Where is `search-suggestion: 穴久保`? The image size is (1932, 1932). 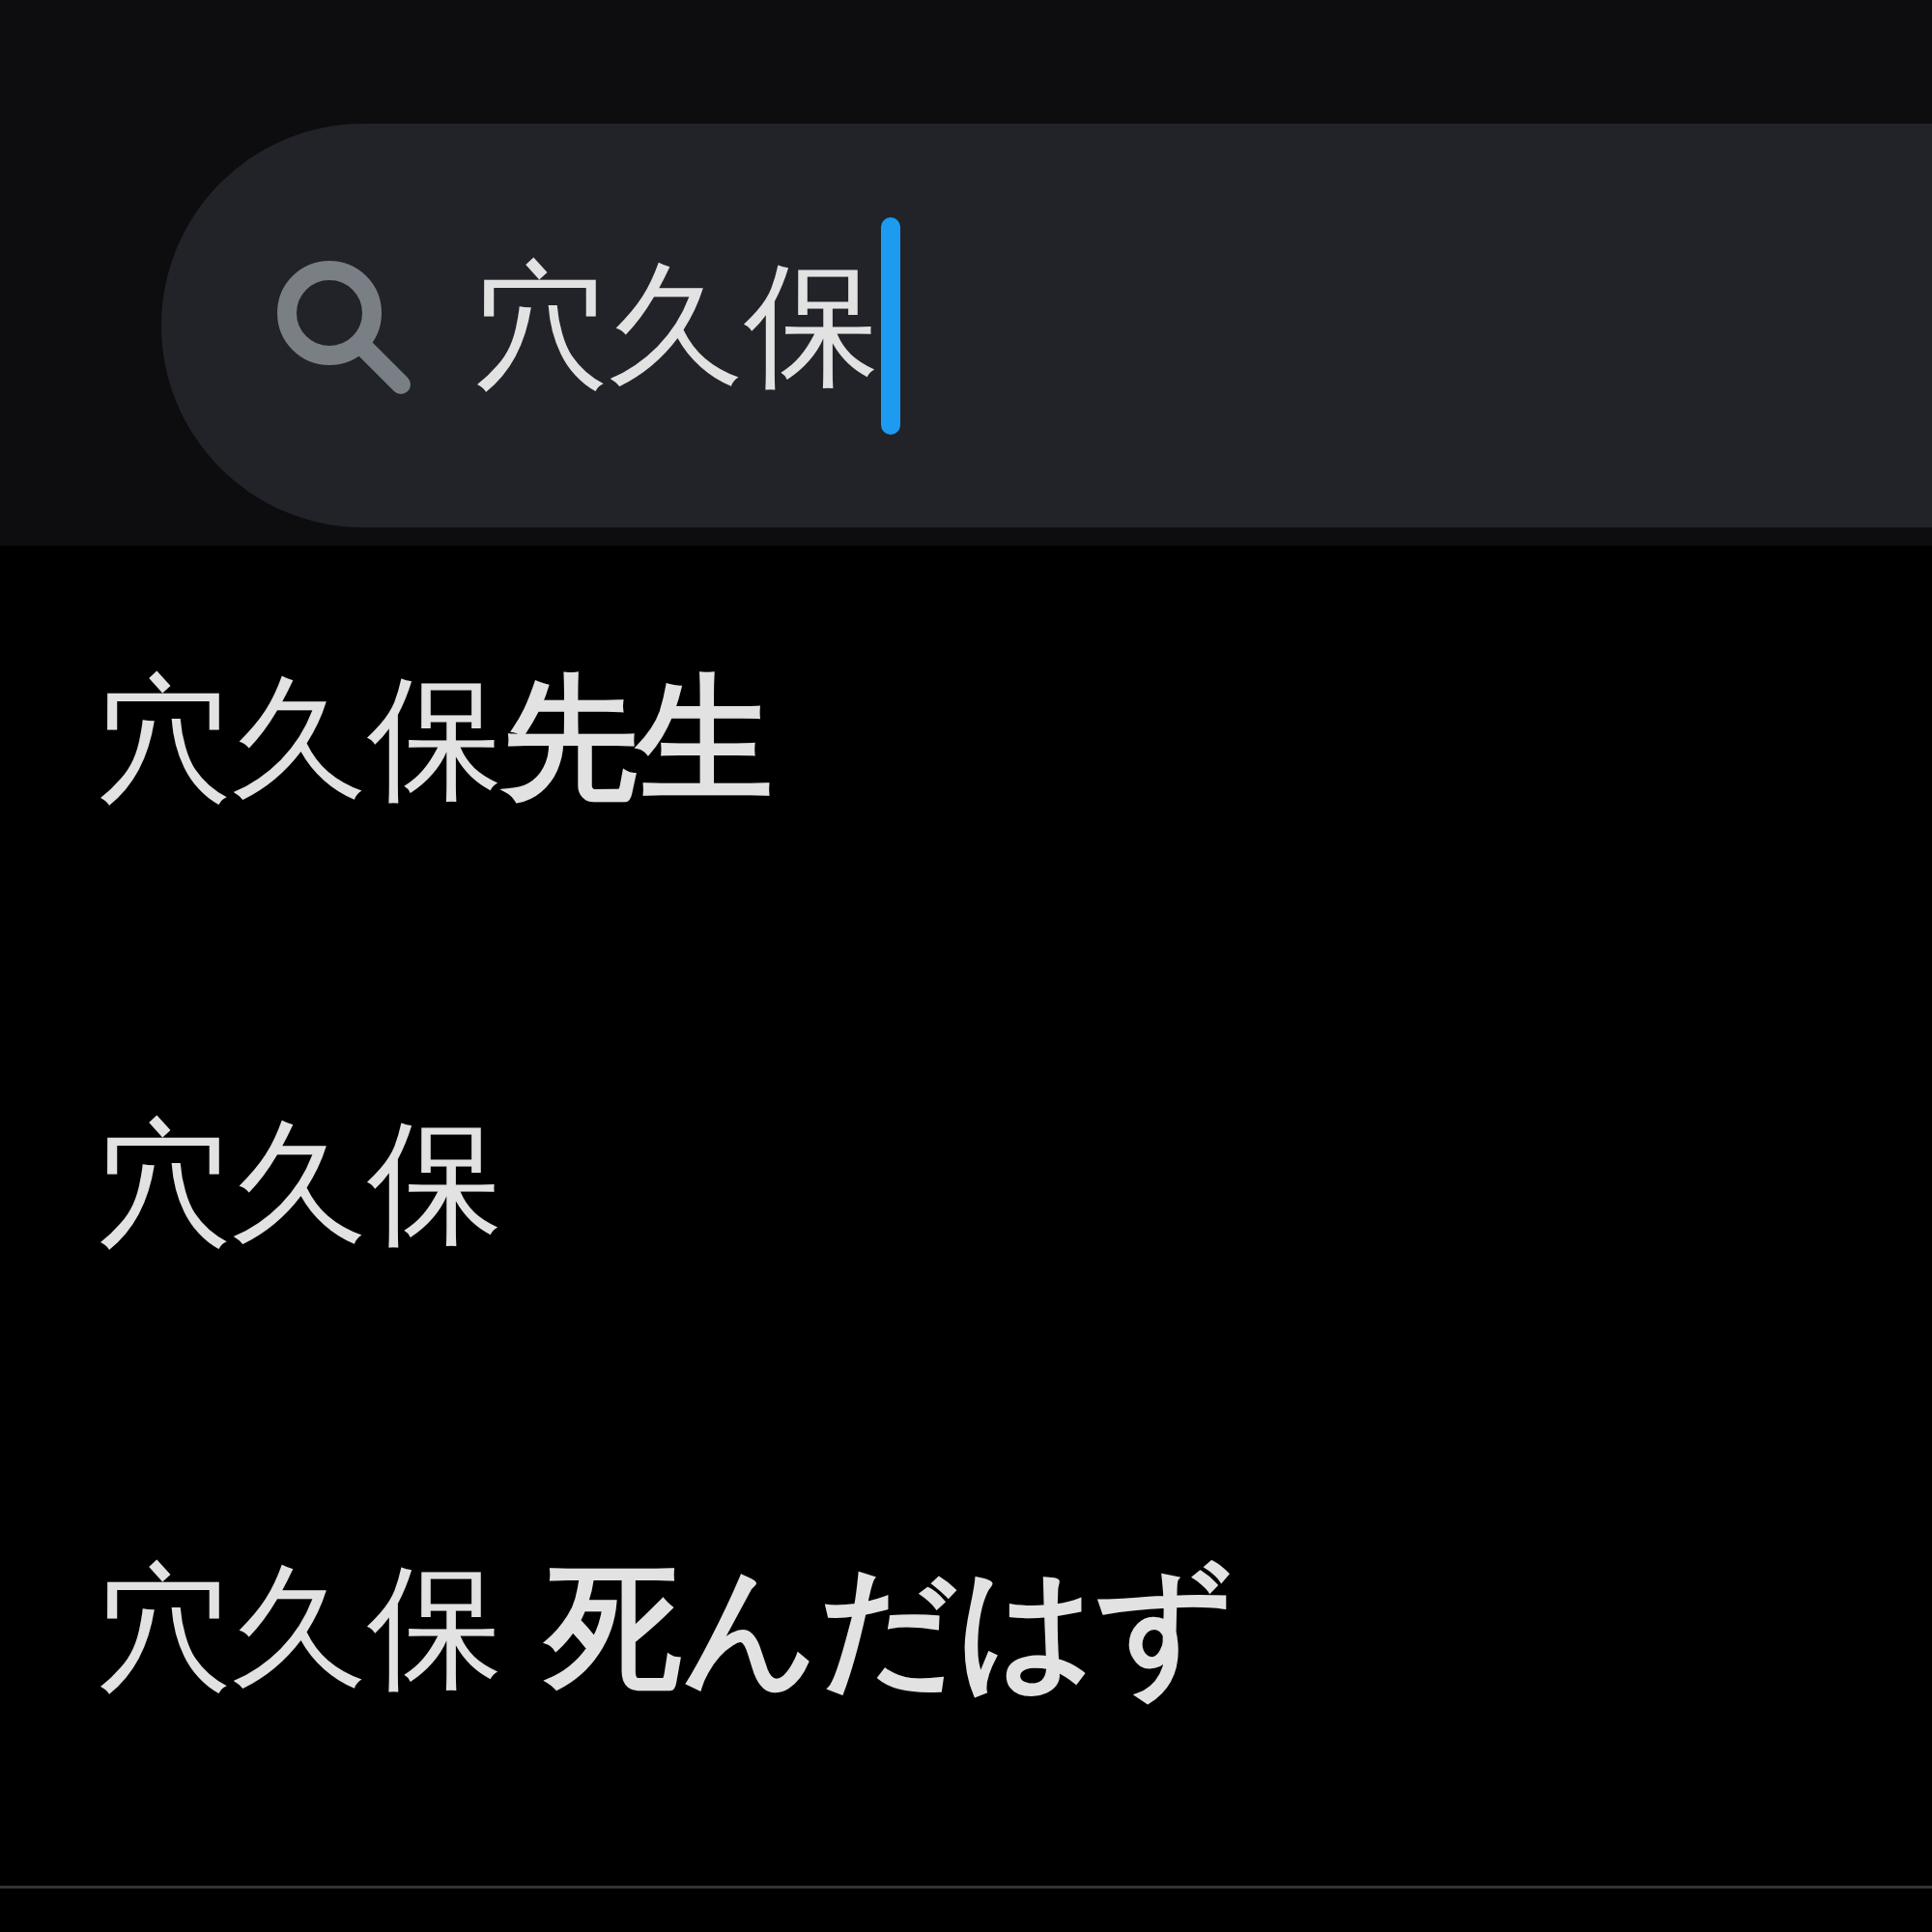
search-suggestion: 穴久保 is located at coordinates (299, 1183).